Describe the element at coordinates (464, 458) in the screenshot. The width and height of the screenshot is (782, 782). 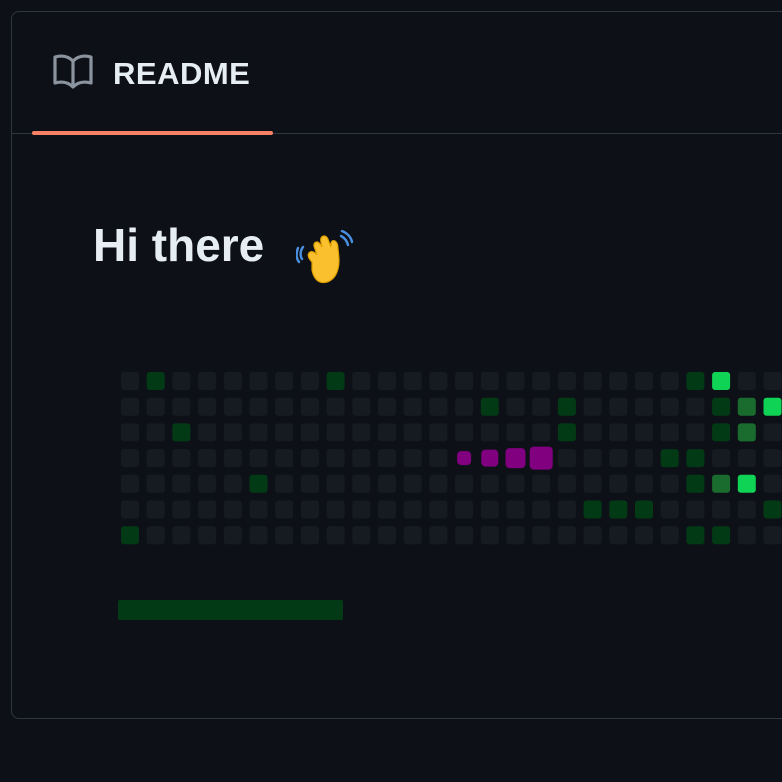
I see `snake-segment` at that location.